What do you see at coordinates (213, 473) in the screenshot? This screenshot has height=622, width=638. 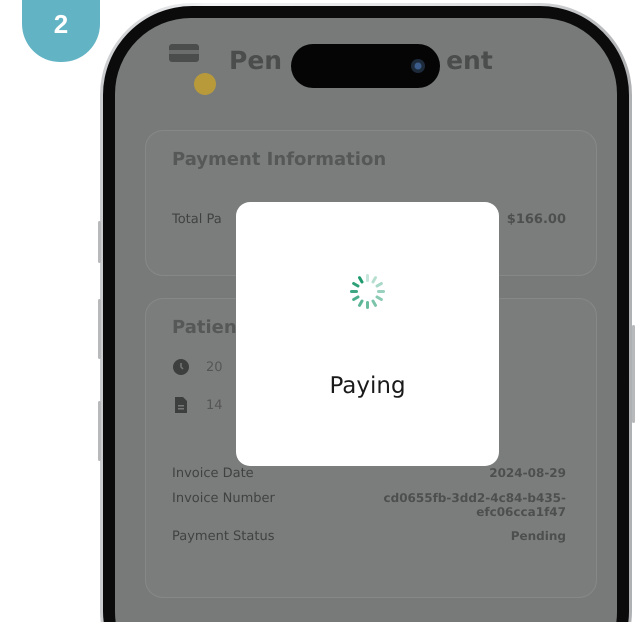 I see `detail-label: Invoice Date` at bounding box center [213, 473].